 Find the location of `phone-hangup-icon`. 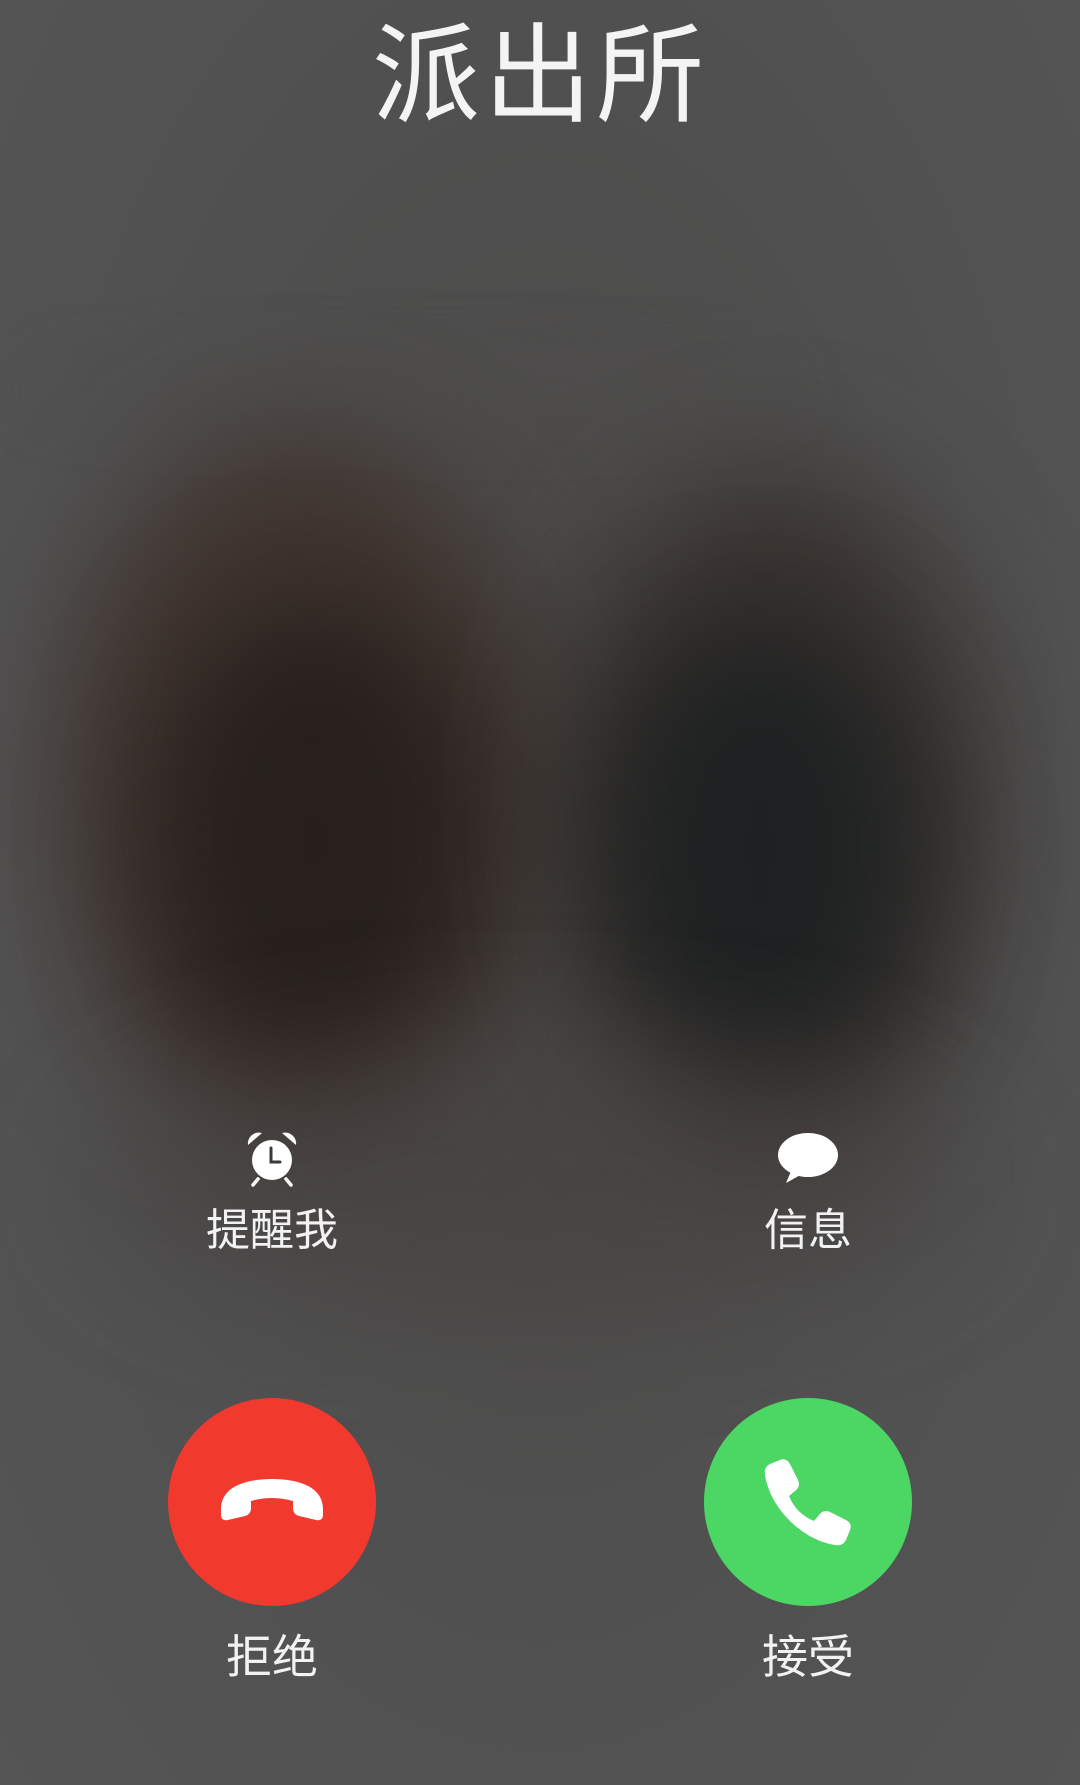

phone-hangup-icon is located at coordinates (272, 1500).